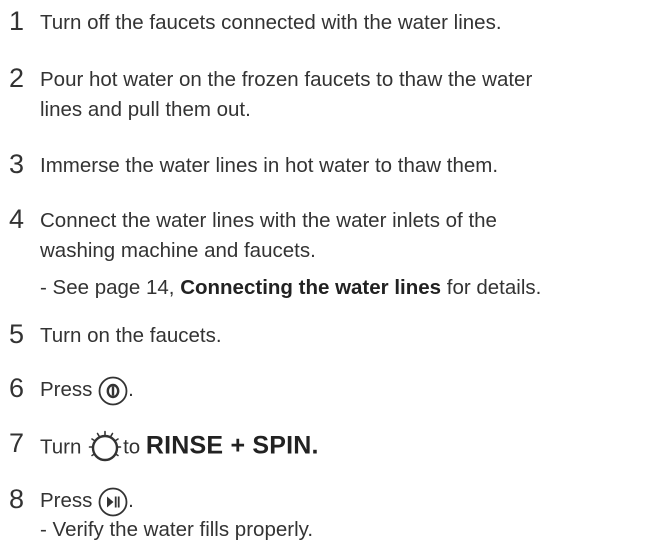 This screenshot has height=549, width=655. I want to click on note-reference-link: Connecting the water lines, so click(311, 287).